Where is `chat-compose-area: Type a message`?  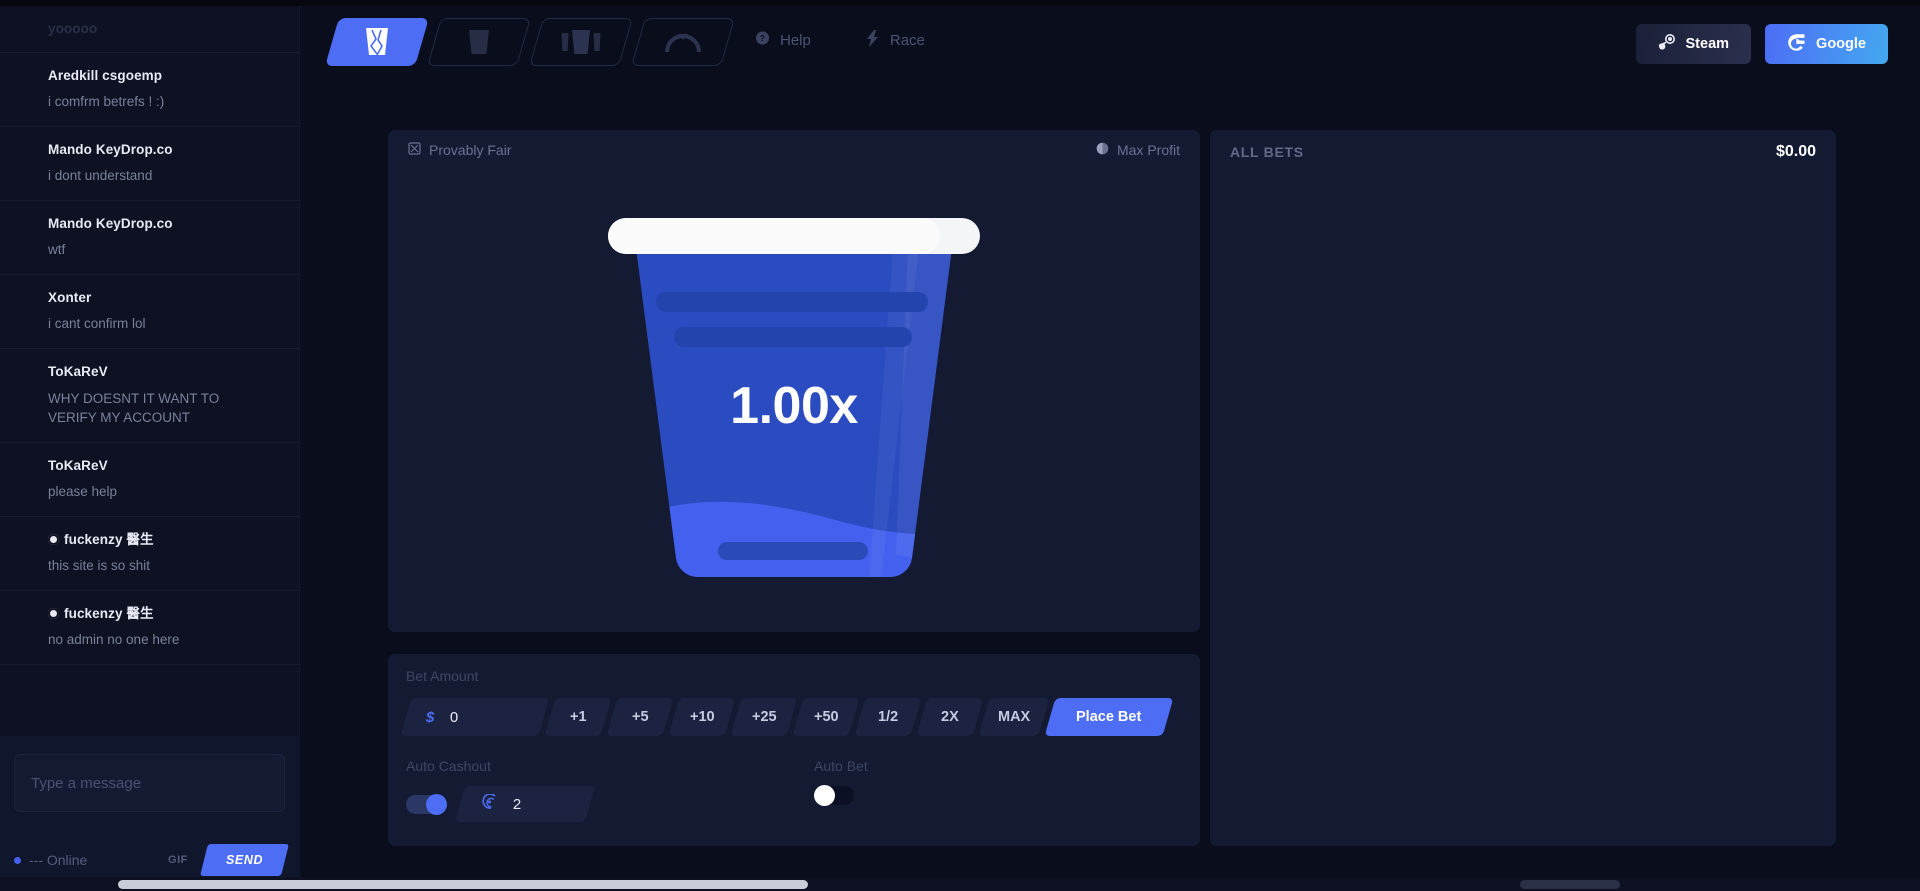
chat-compose-area: Type a message is located at coordinates (149, 779).